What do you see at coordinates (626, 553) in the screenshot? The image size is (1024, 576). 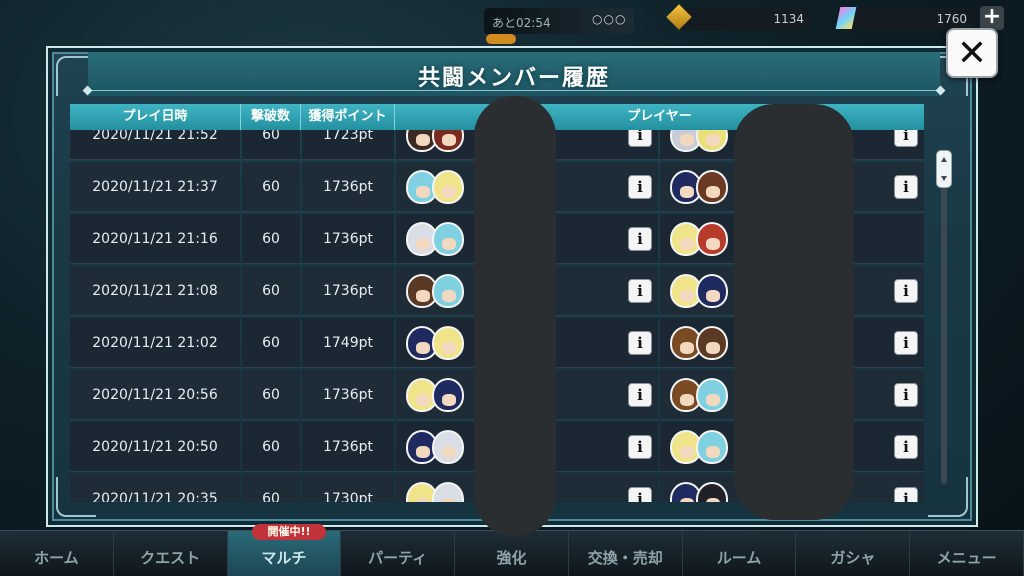 I see `nav-item: 交換・売却` at bounding box center [626, 553].